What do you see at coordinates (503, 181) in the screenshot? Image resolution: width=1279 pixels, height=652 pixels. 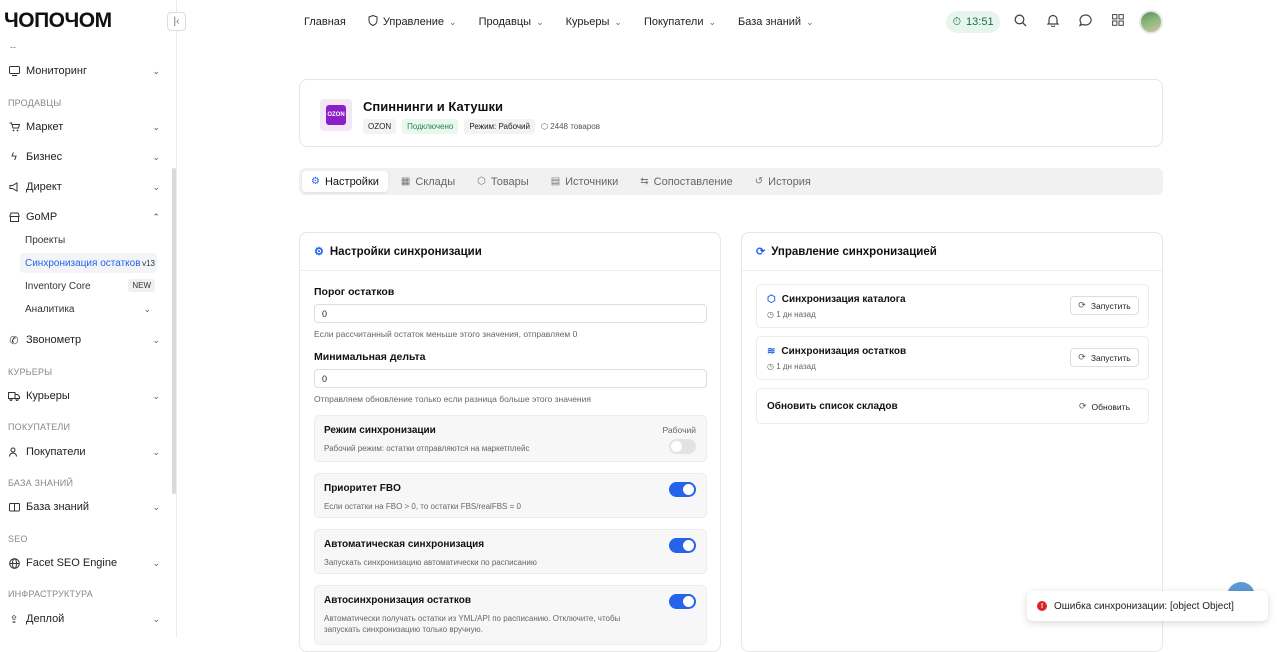 I see `tab-products: ⬡ Товары` at bounding box center [503, 181].